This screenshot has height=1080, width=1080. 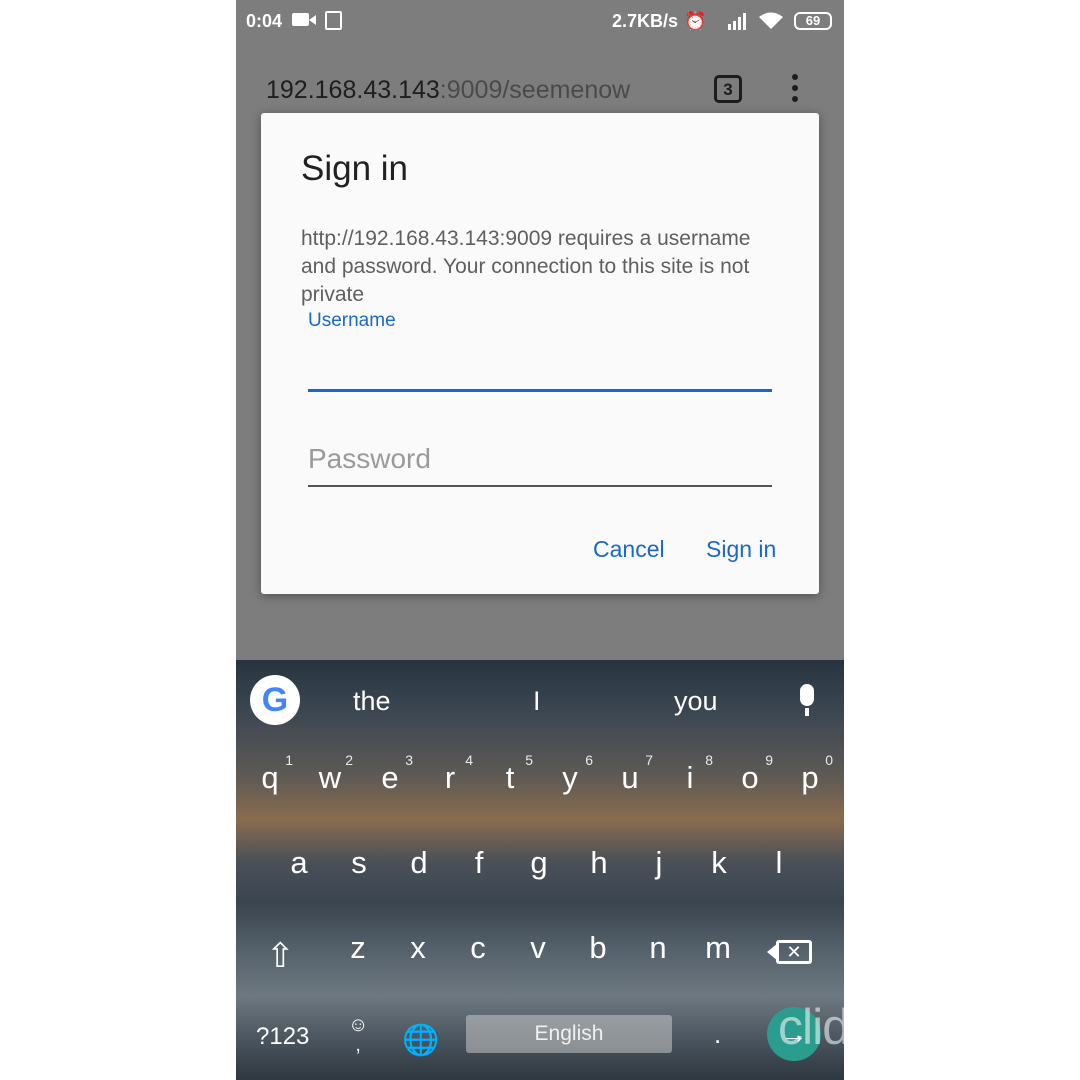 What do you see at coordinates (769, 760) in the screenshot?
I see `key-number-hint: 9` at bounding box center [769, 760].